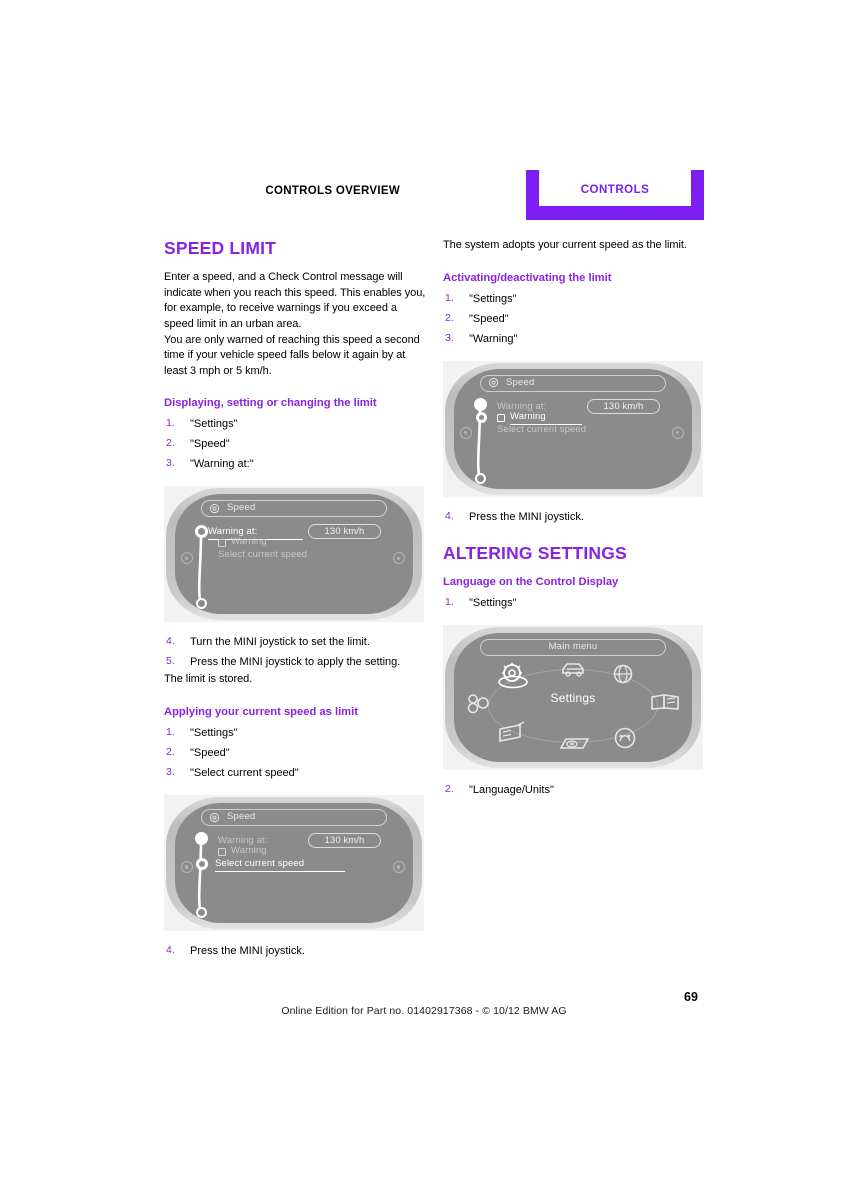 The width and height of the screenshot is (848, 1200). What do you see at coordinates (208, 679) in the screenshot?
I see `limit-stored-note: The limit is stored.` at bounding box center [208, 679].